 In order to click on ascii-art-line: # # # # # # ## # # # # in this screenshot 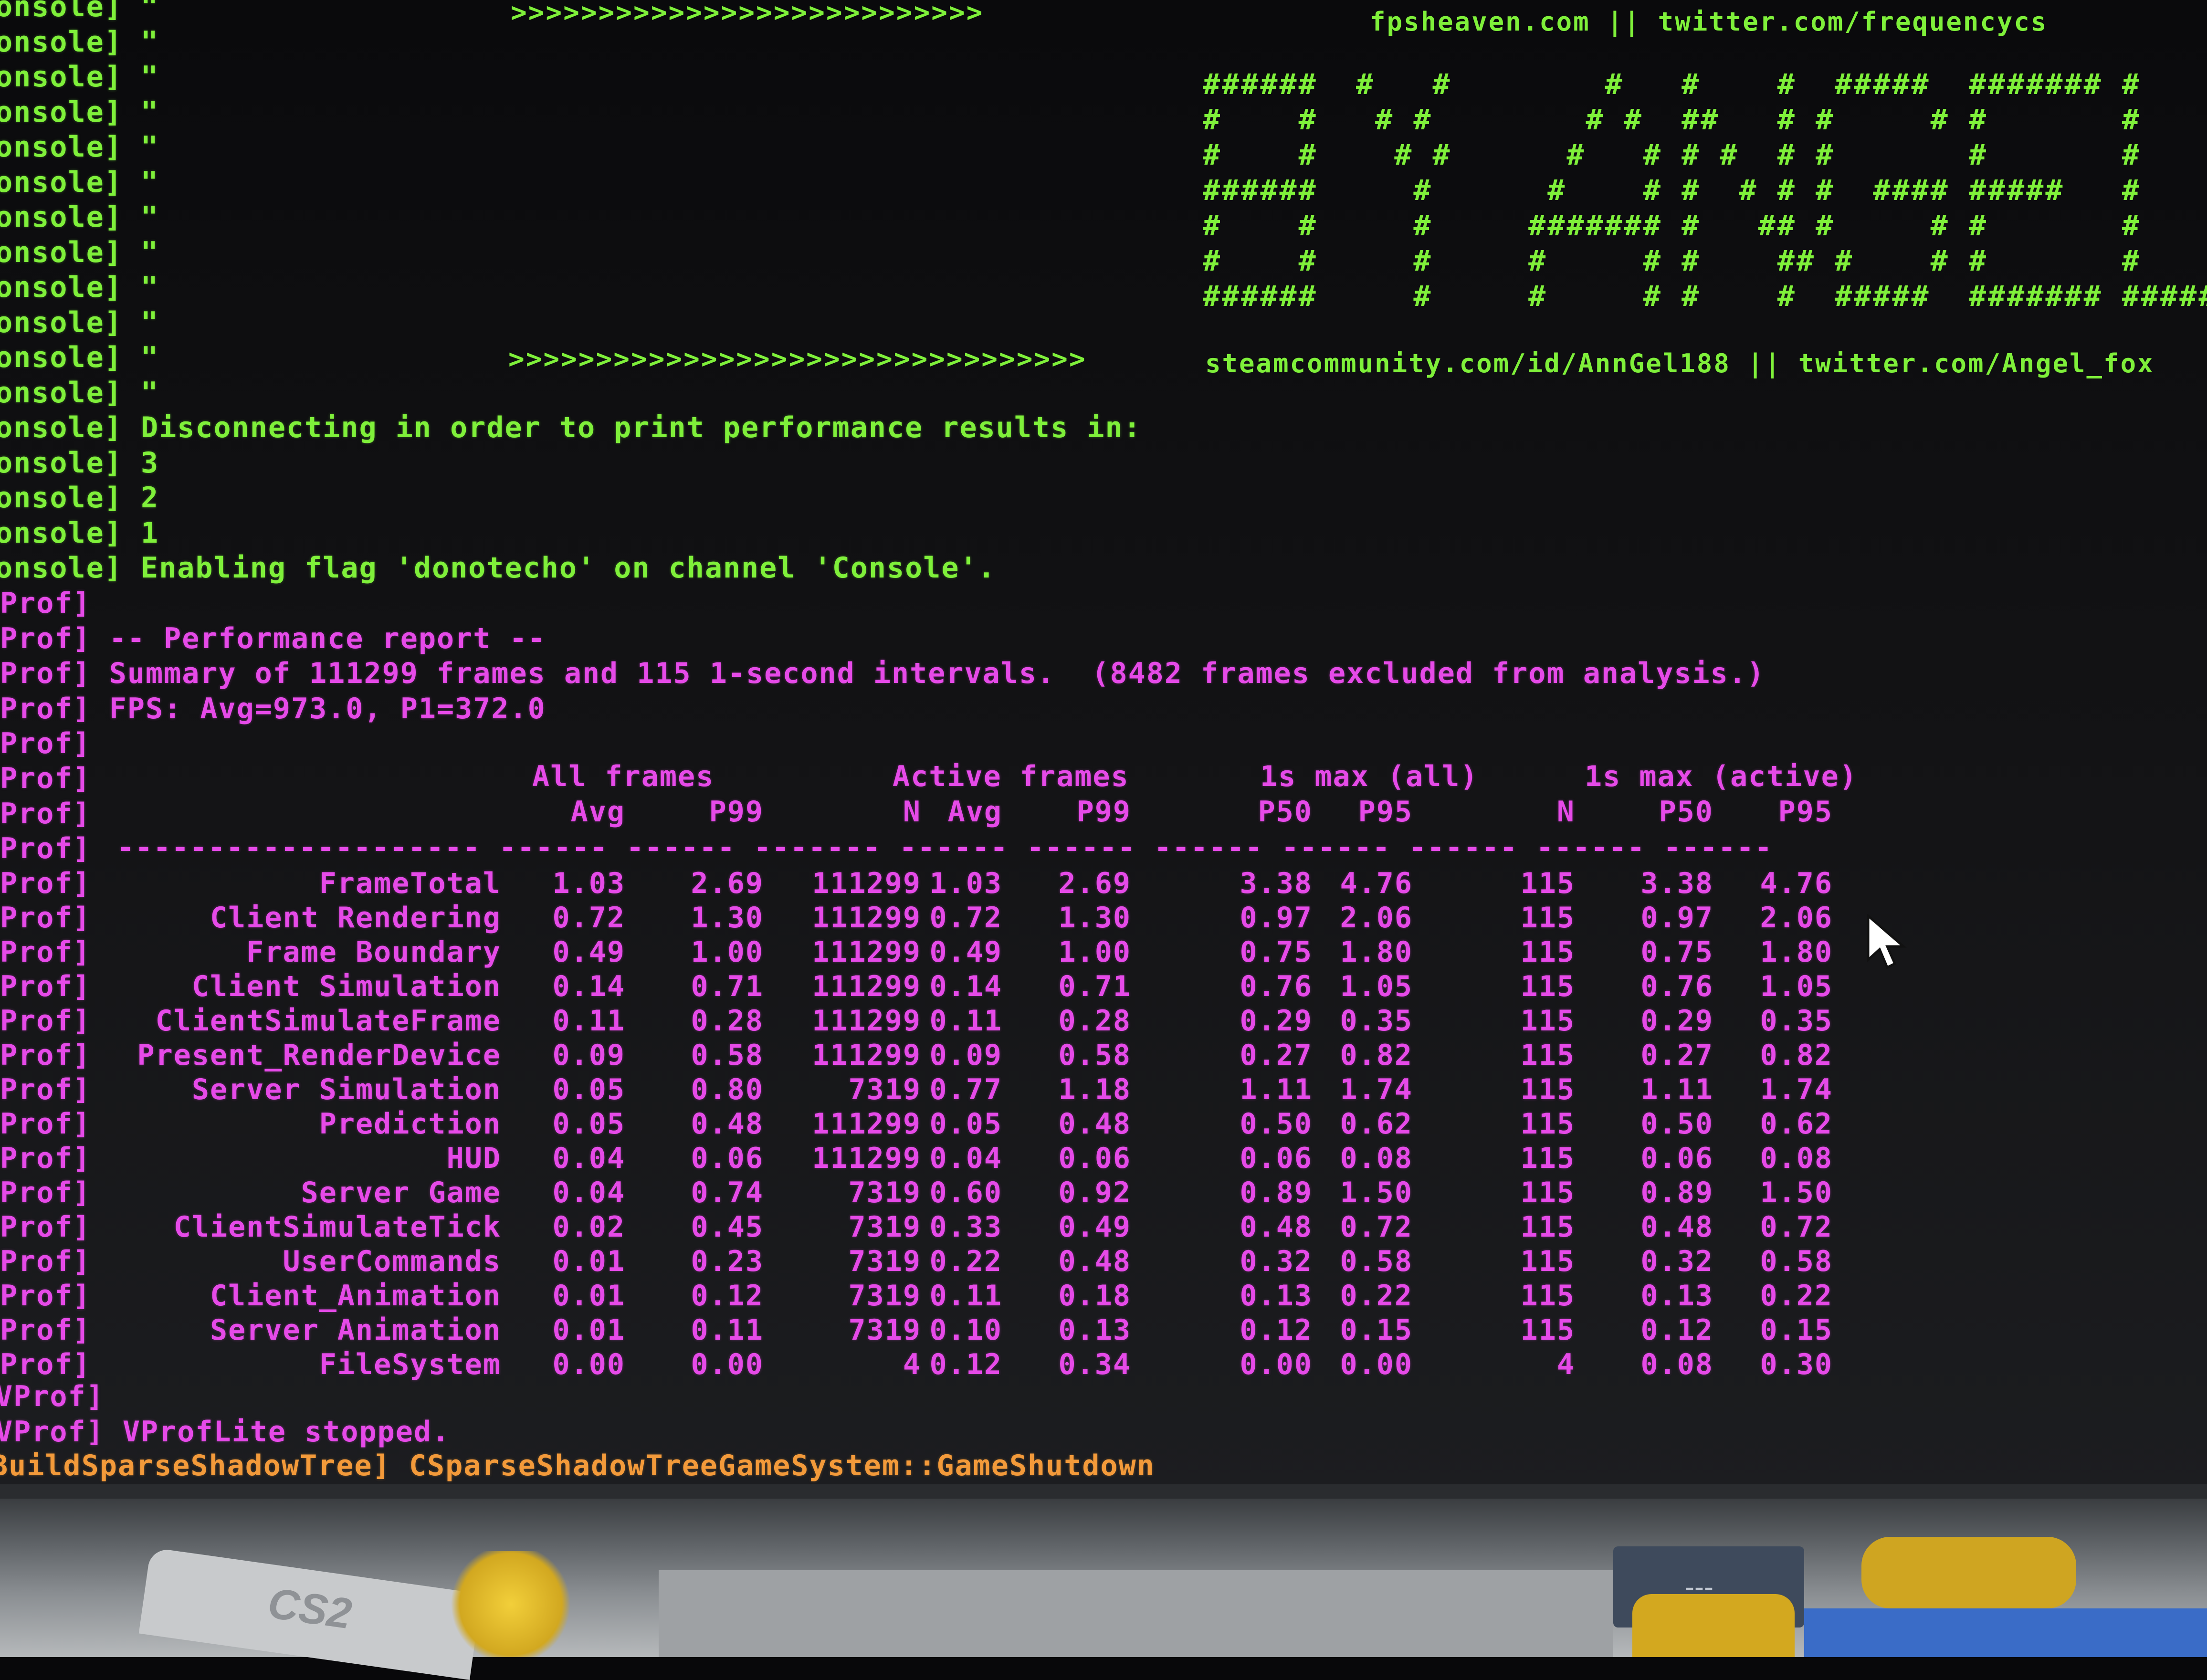, I will do `click(1672, 261)`.